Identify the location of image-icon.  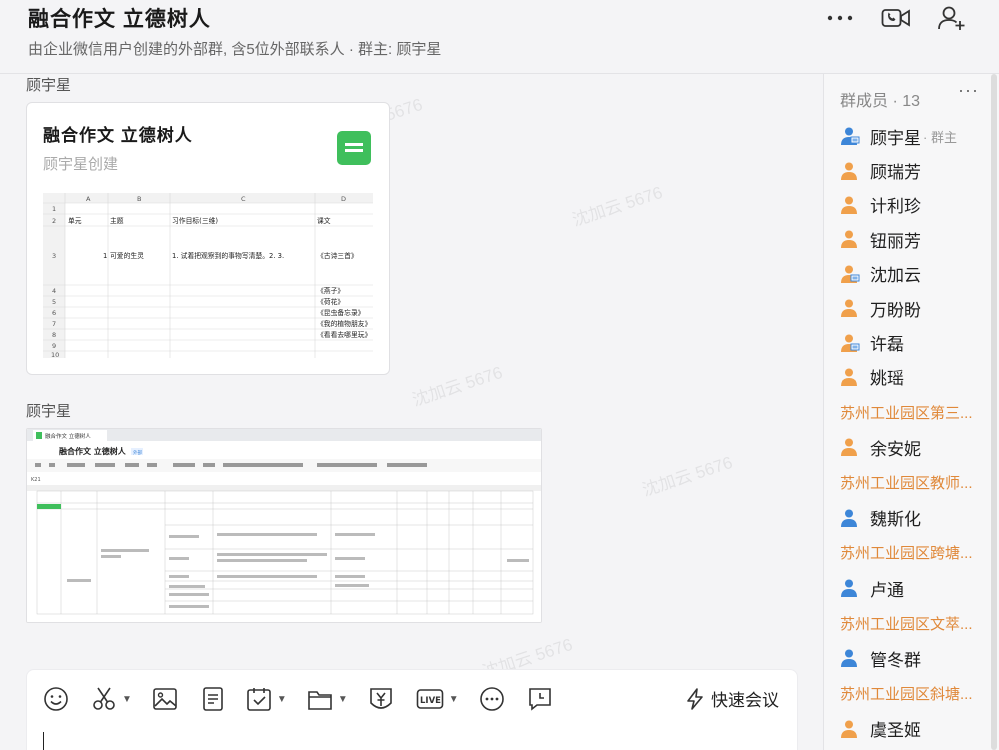
(165, 699).